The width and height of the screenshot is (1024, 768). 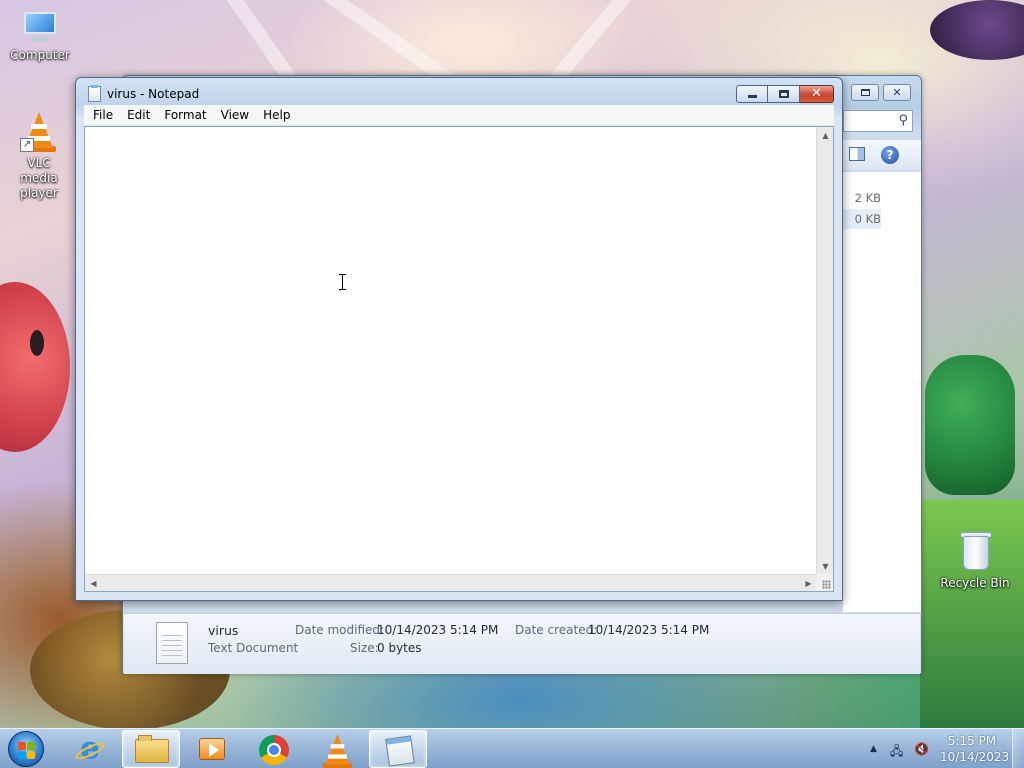 What do you see at coordinates (153, 94) in the screenshot?
I see `window-title: virus - Notepad` at bounding box center [153, 94].